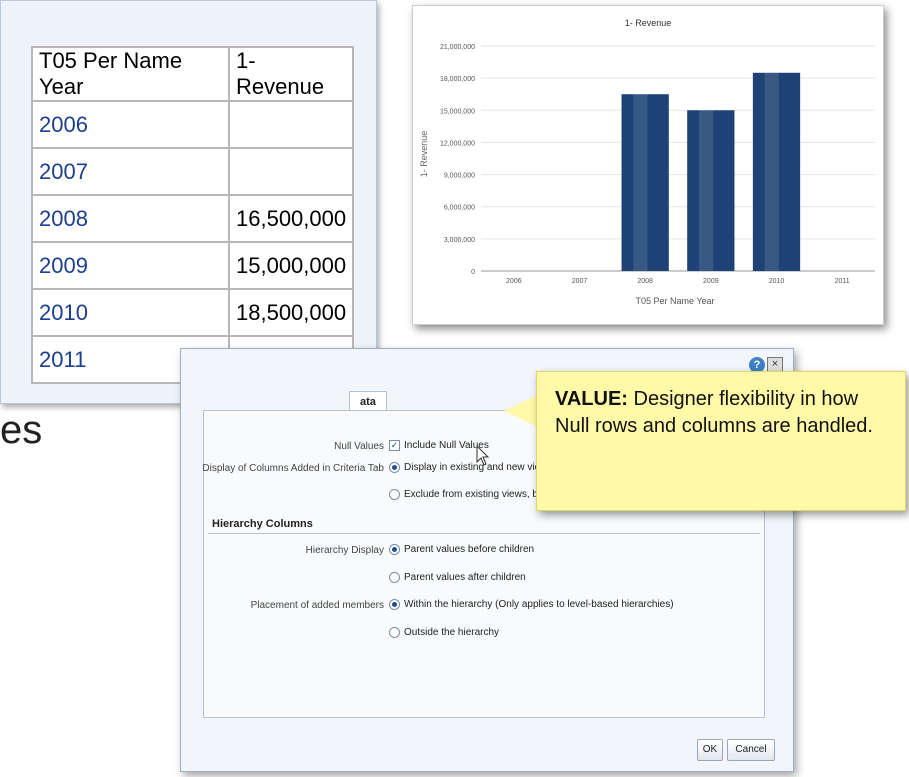 This screenshot has width=909, height=777. I want to click on x-tick-label: 2008, so click(645, 281).